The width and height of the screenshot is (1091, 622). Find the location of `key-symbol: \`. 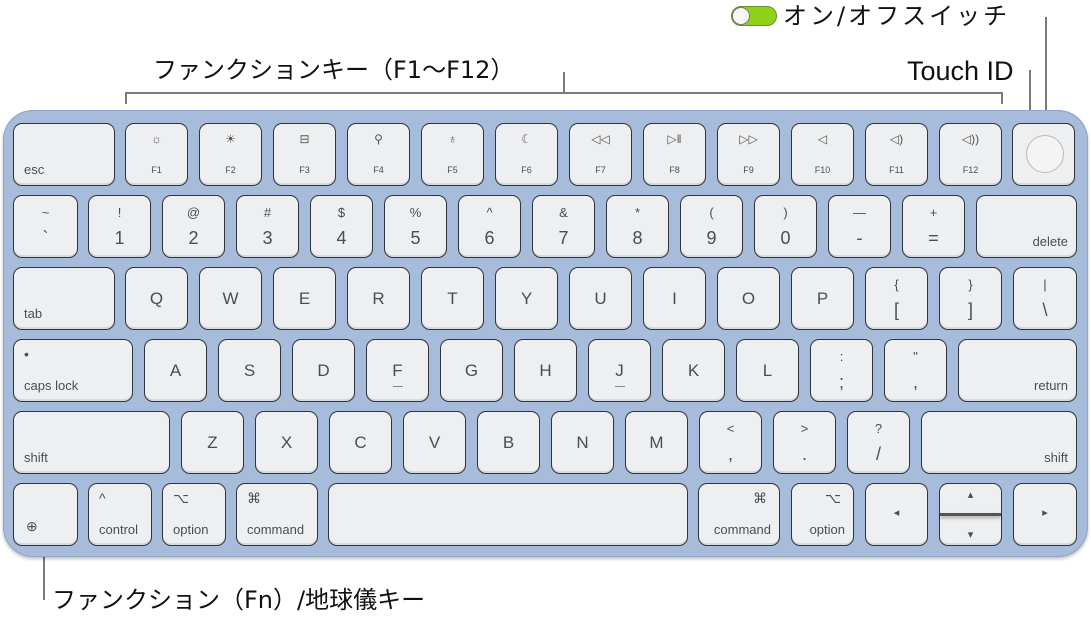

key-symbol: \ is located at coordinates (1045, 310).